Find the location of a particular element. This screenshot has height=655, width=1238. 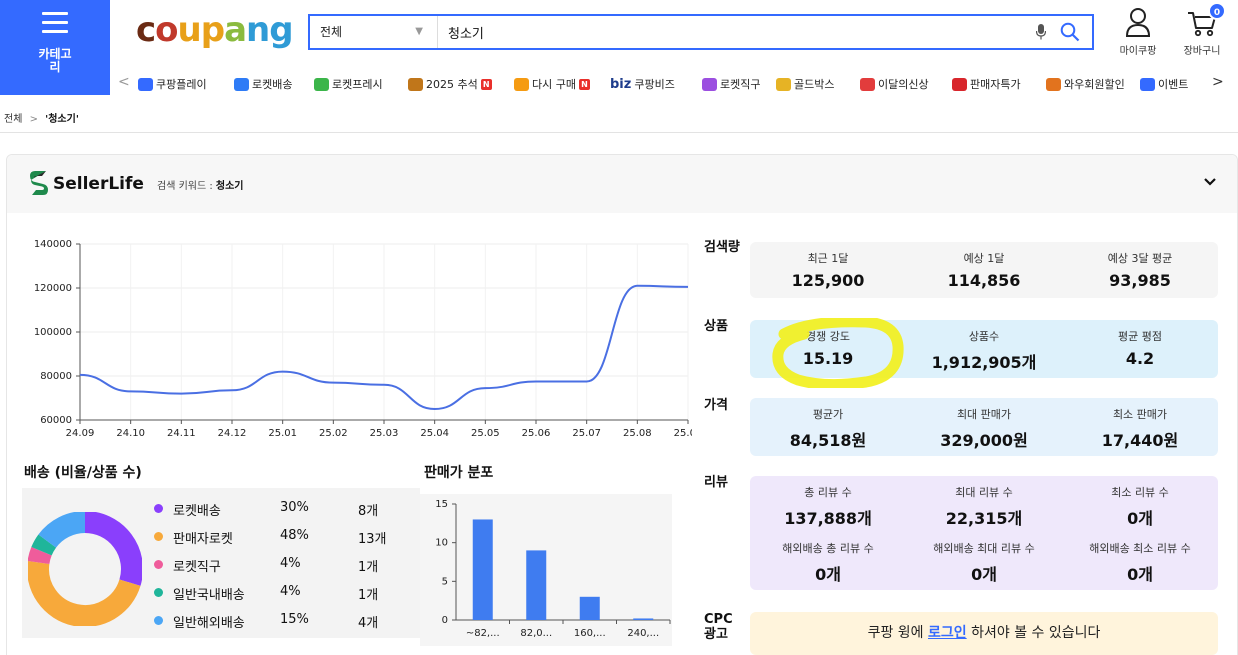

stat-value: 17,440원 is located at coordinates (1140, 440).